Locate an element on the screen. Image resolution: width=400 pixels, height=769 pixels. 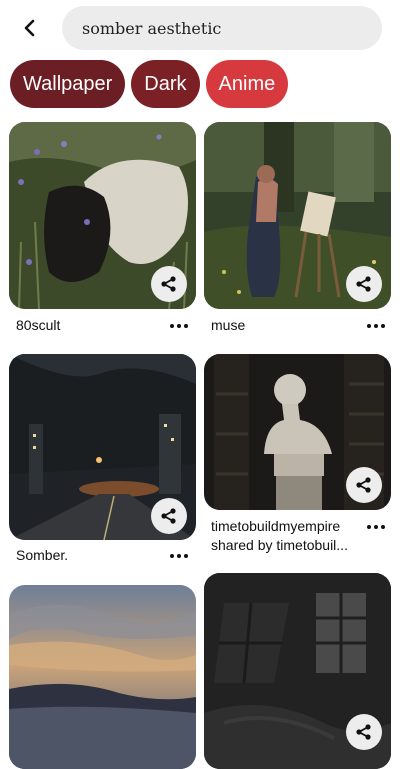
chip-anime: Anime is located at coordinates (247, 84).